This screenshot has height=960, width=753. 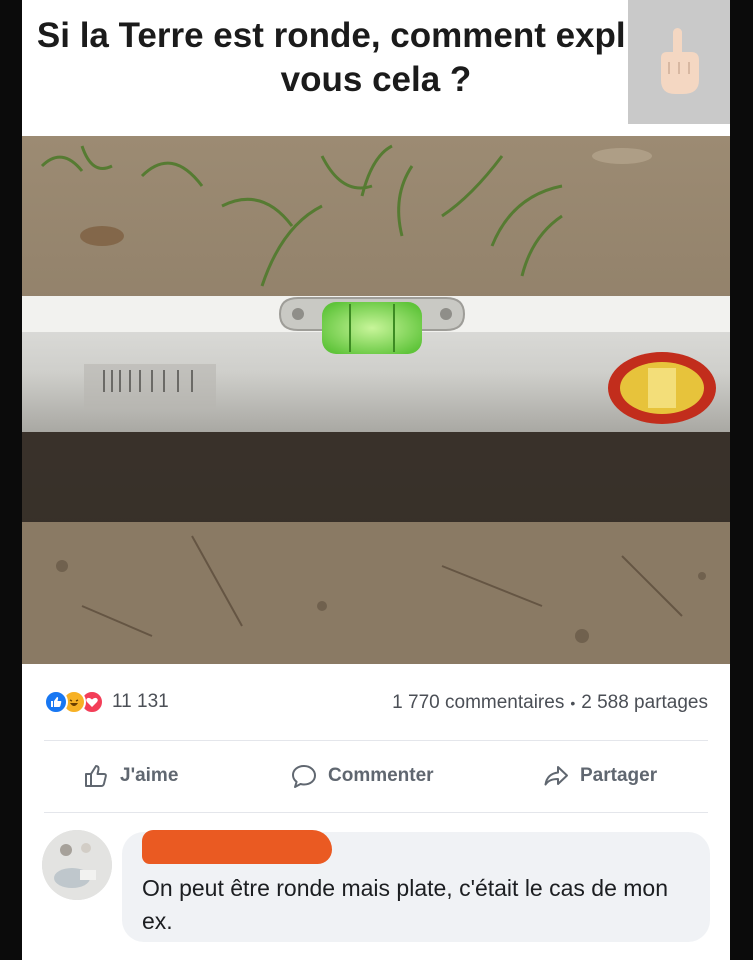 I want to click on like-button: J'aime, so click(x=130, y=776).